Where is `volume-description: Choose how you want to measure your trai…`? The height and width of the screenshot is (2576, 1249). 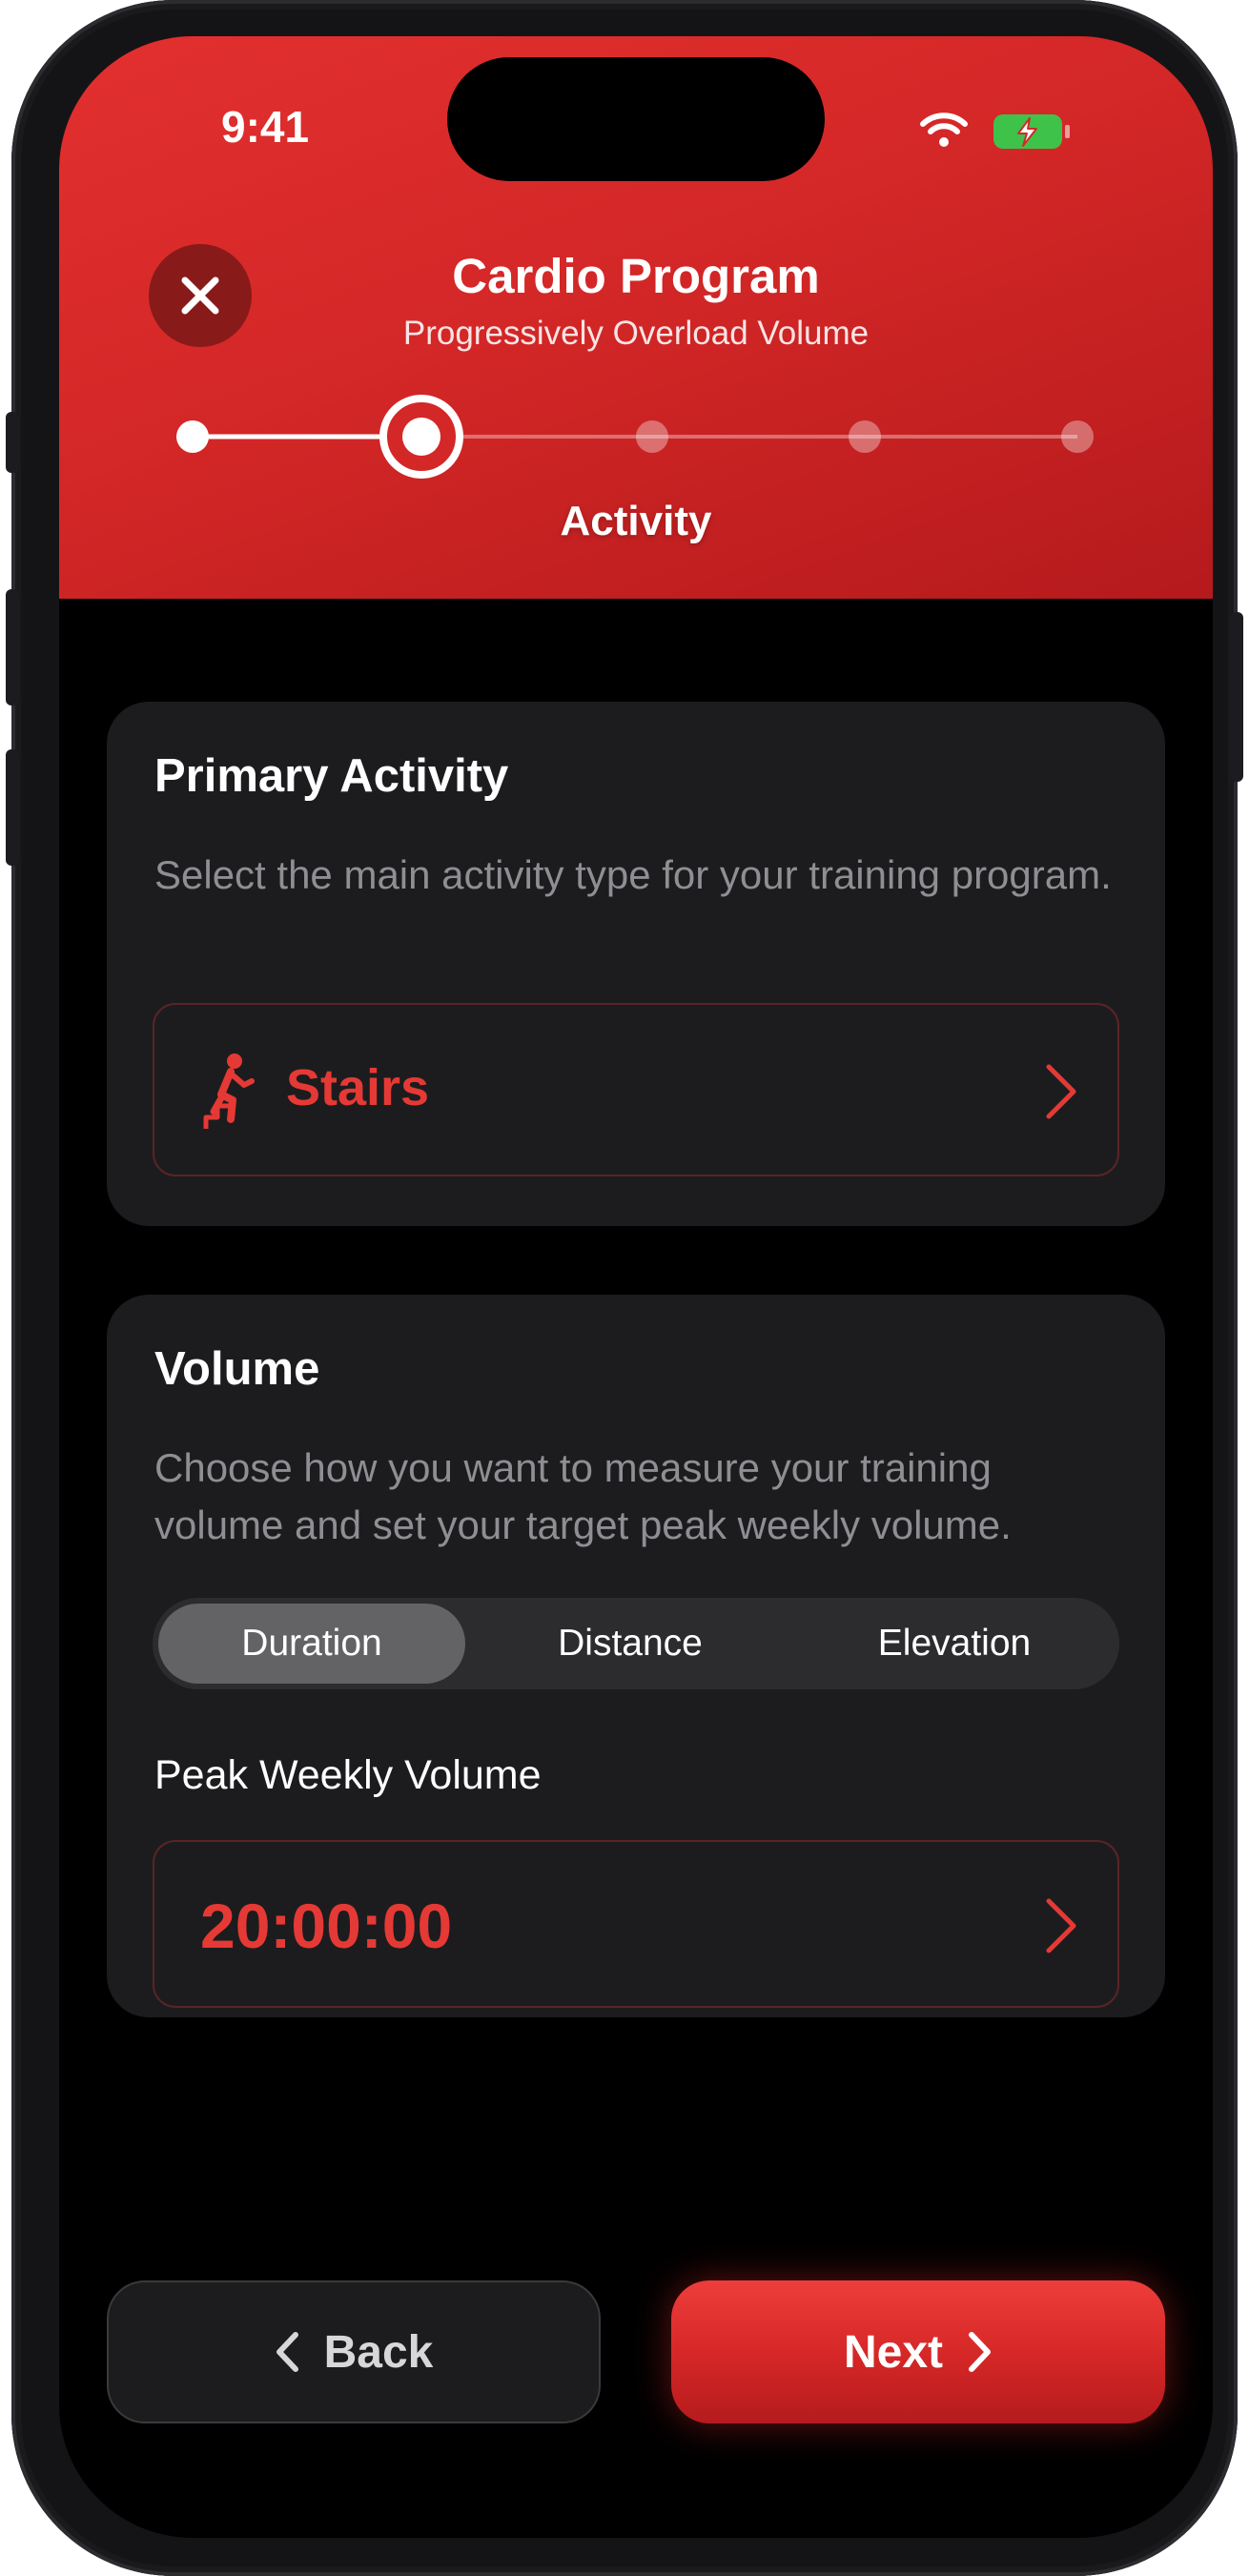 volume-description: Choose how you want to measure your trai… is located at coordinates (583, 1496).